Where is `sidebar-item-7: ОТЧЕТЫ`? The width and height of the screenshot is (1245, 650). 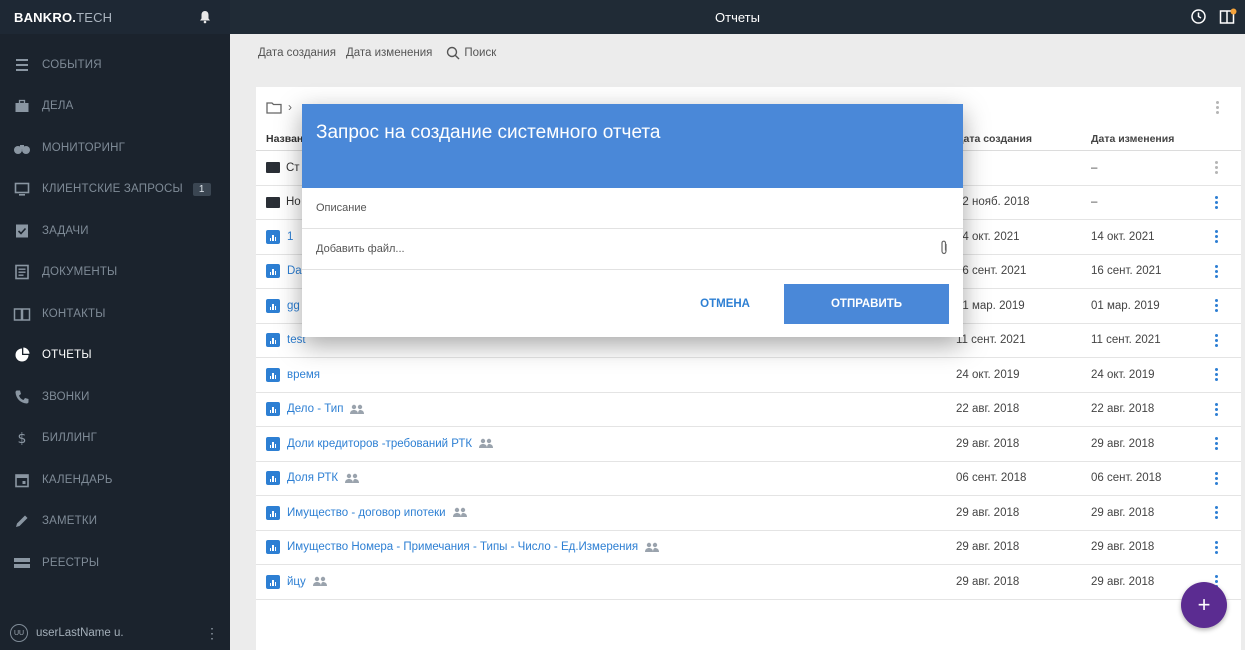 sidebar-item-7: ОТЧЕТЫ is located at coordinates (115, 356).